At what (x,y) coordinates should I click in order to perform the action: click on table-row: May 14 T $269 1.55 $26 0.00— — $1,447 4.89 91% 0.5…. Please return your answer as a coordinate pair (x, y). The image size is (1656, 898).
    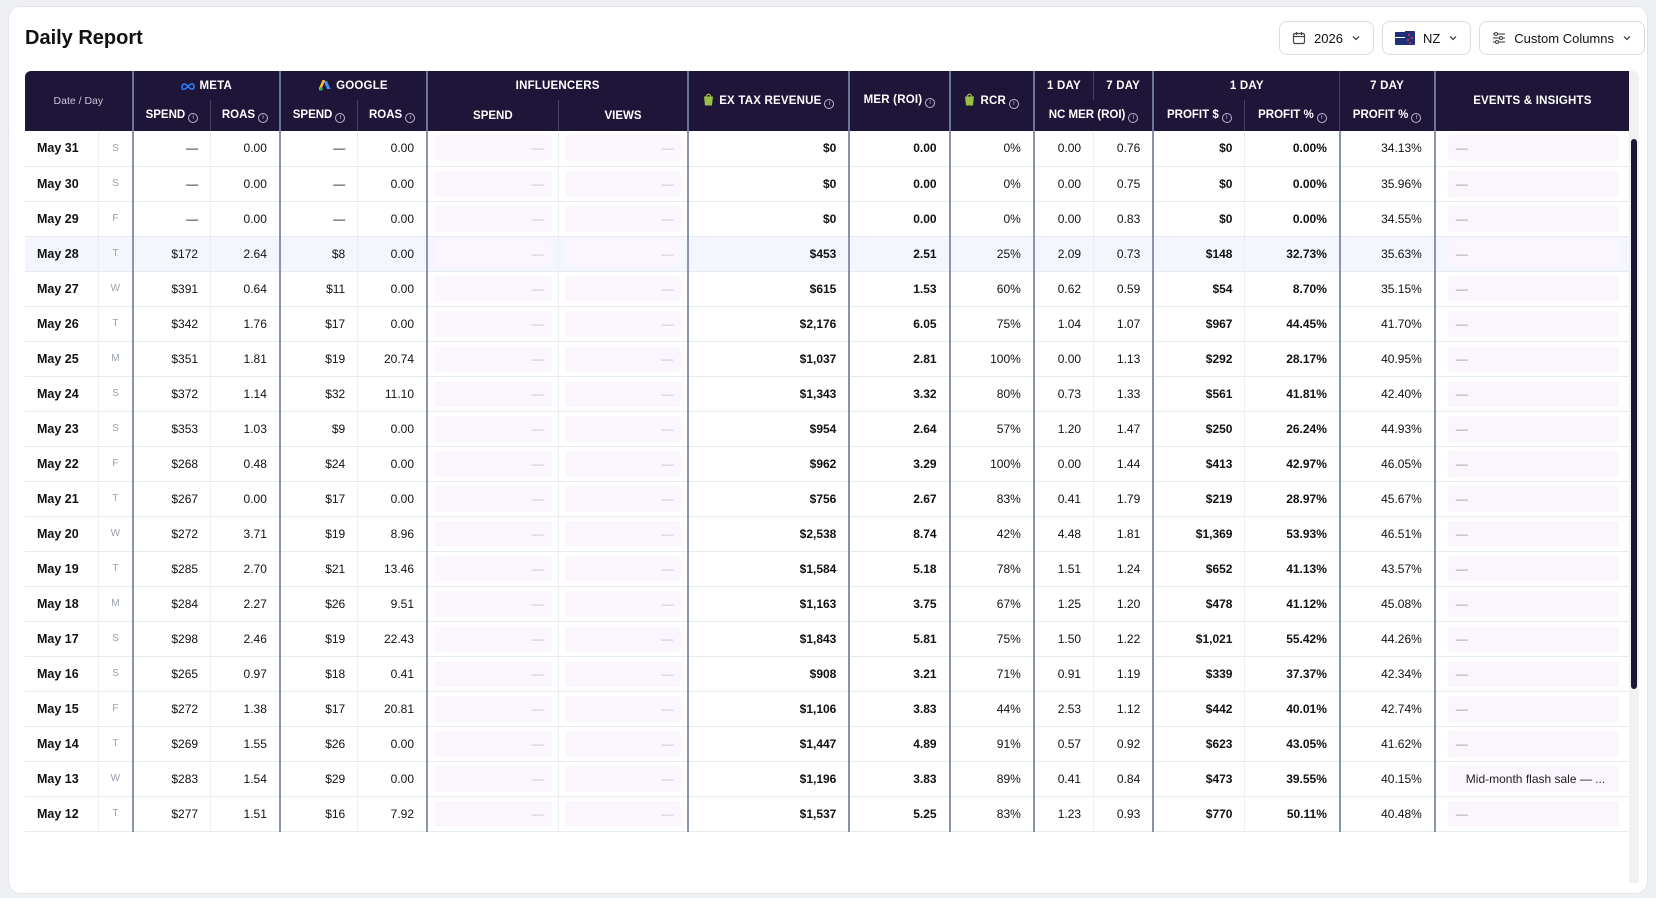
    Looking at the image, I should click on (827, 744).